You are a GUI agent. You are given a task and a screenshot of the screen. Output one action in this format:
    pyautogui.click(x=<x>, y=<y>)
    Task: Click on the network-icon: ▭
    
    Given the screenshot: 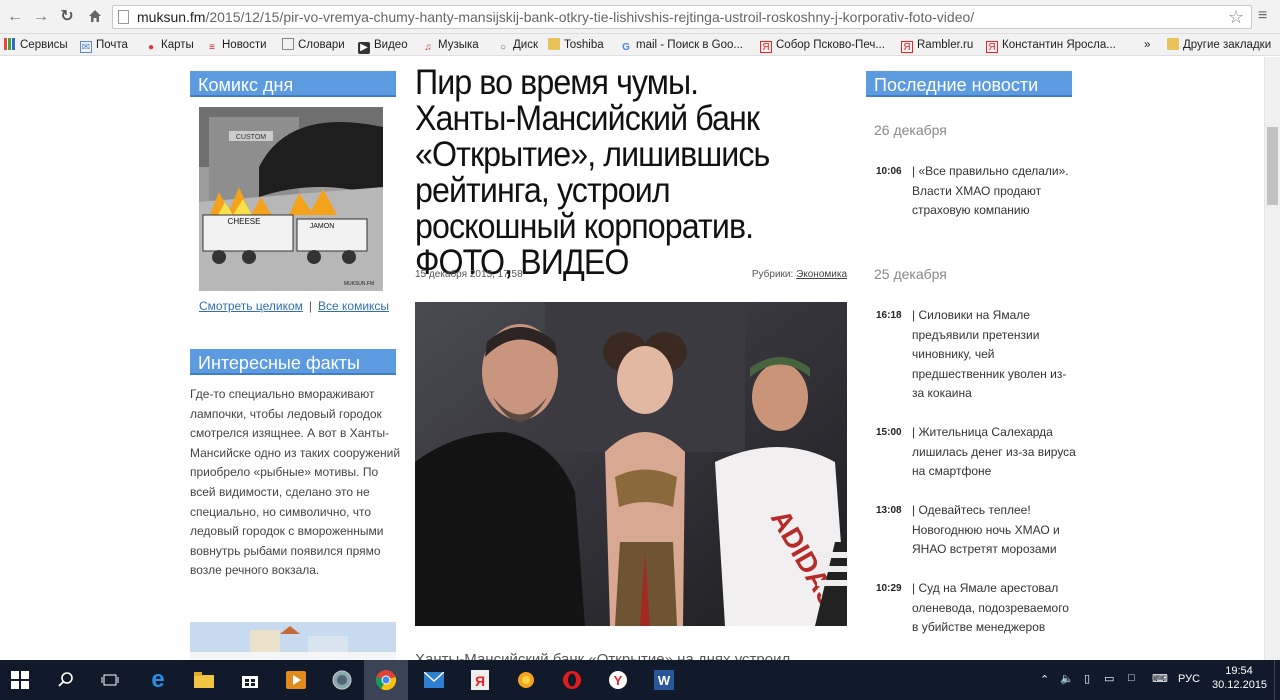 What is the action you would take?
    pyautogui.click(x=1109, y=678)
    